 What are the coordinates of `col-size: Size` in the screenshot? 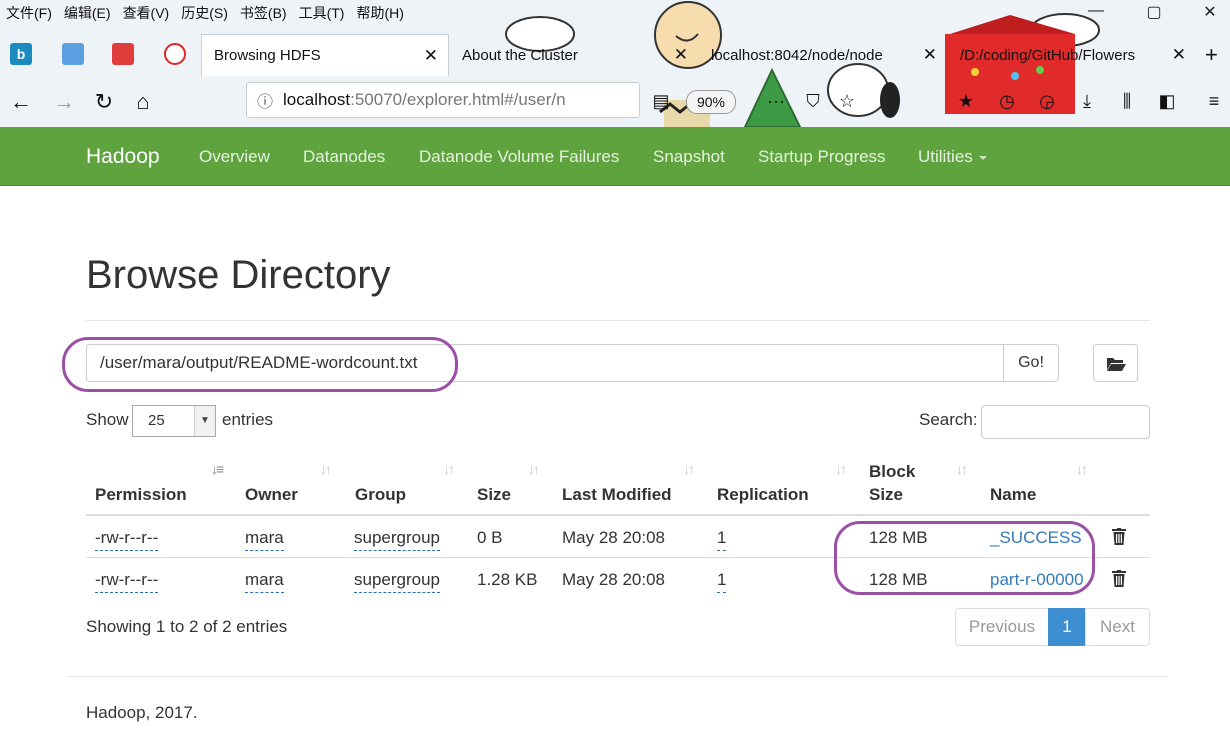 It's located at (494, 495).